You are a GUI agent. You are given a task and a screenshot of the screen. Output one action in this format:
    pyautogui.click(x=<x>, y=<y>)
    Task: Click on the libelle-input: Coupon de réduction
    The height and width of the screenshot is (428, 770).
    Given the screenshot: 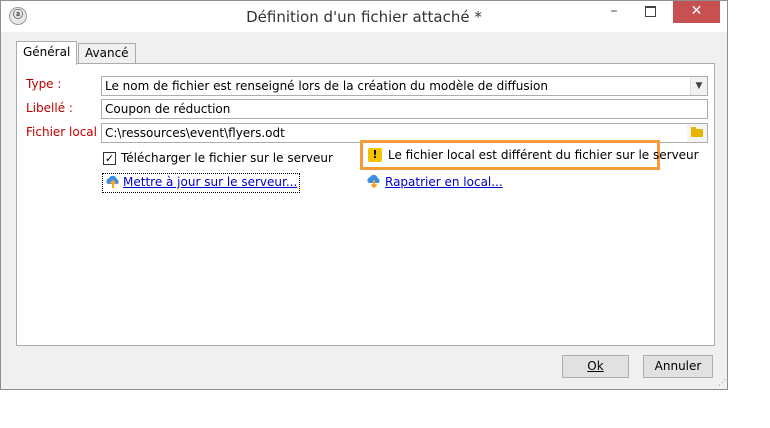 What is the action you would take?
    pyautogui.click(x=404, y=109)
    